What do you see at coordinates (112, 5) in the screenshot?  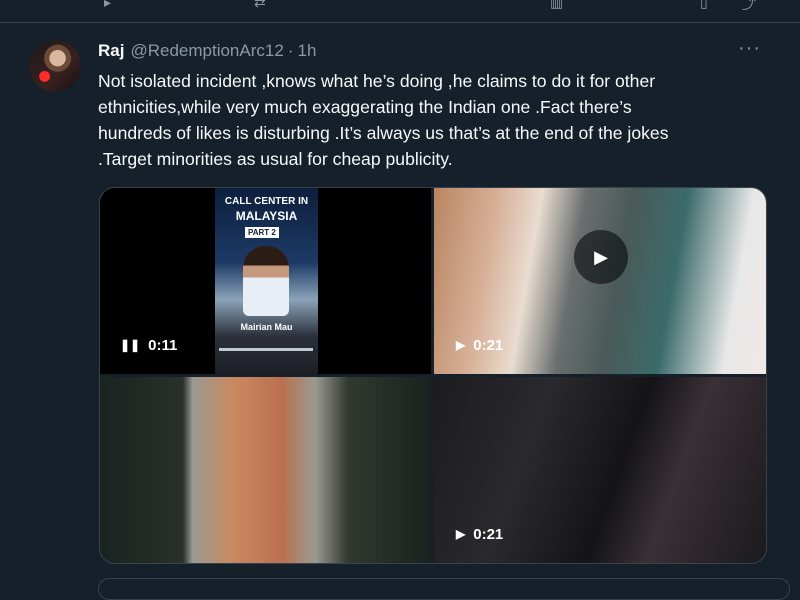 I see `reply-icon: ▸` at bounding box center [112, 5].